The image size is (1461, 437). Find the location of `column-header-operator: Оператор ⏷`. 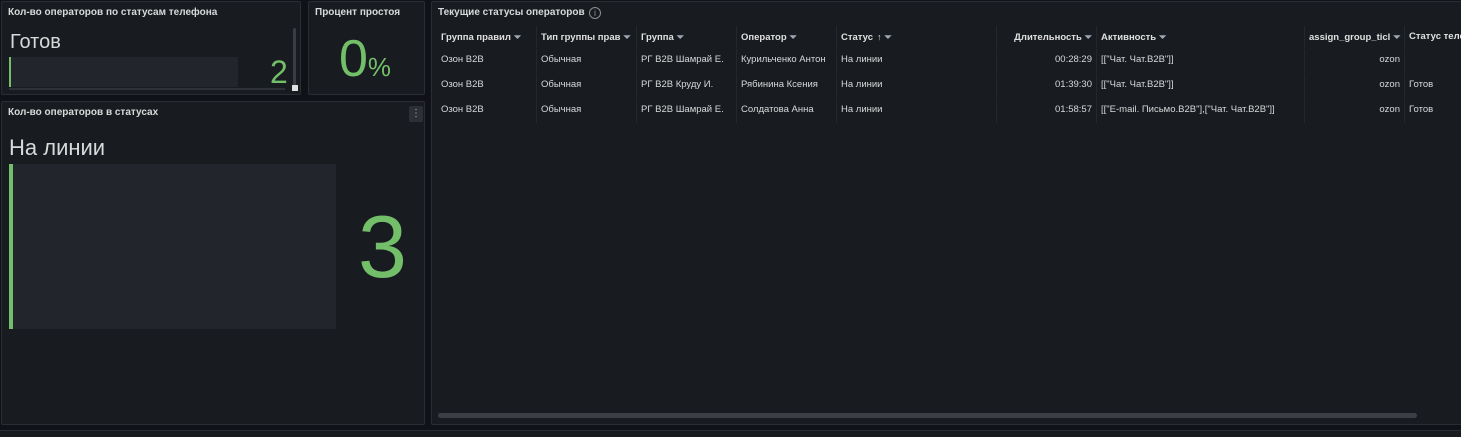

column-header-operator: Оператор ⏷ is located at coordinates (787, 37).